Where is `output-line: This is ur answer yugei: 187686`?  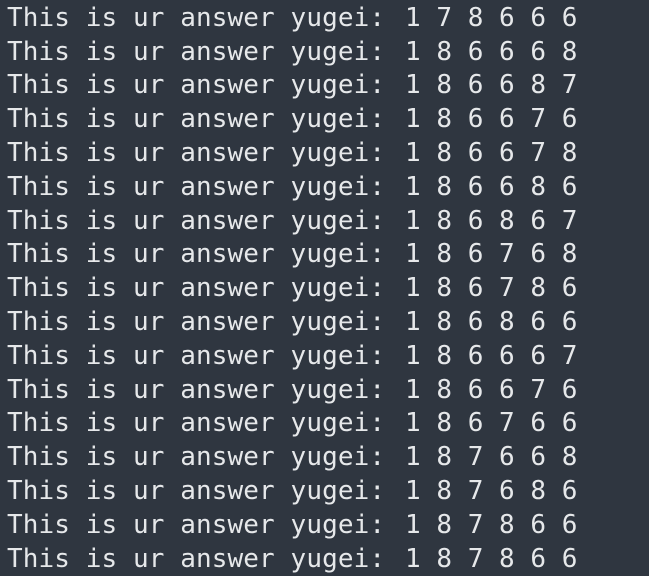
output-line: This is ur answer yugei: 187686 is located at coordinates (327, 491).